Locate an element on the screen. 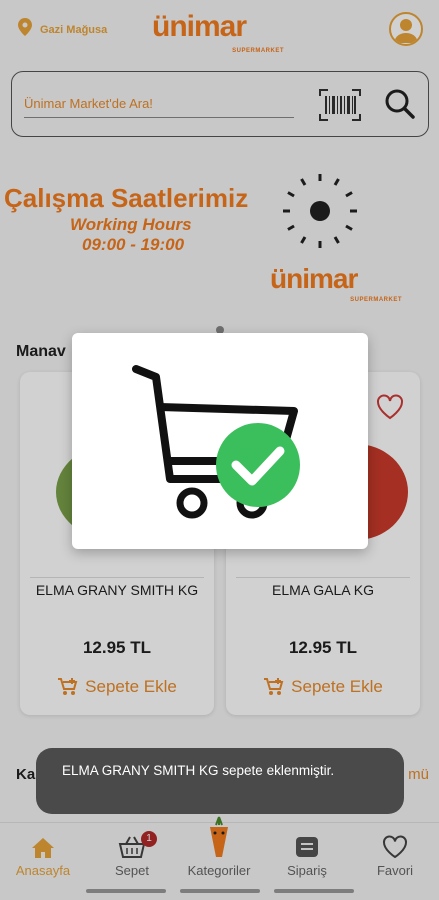  cart-success-icon is located at coordinates (216, 442).